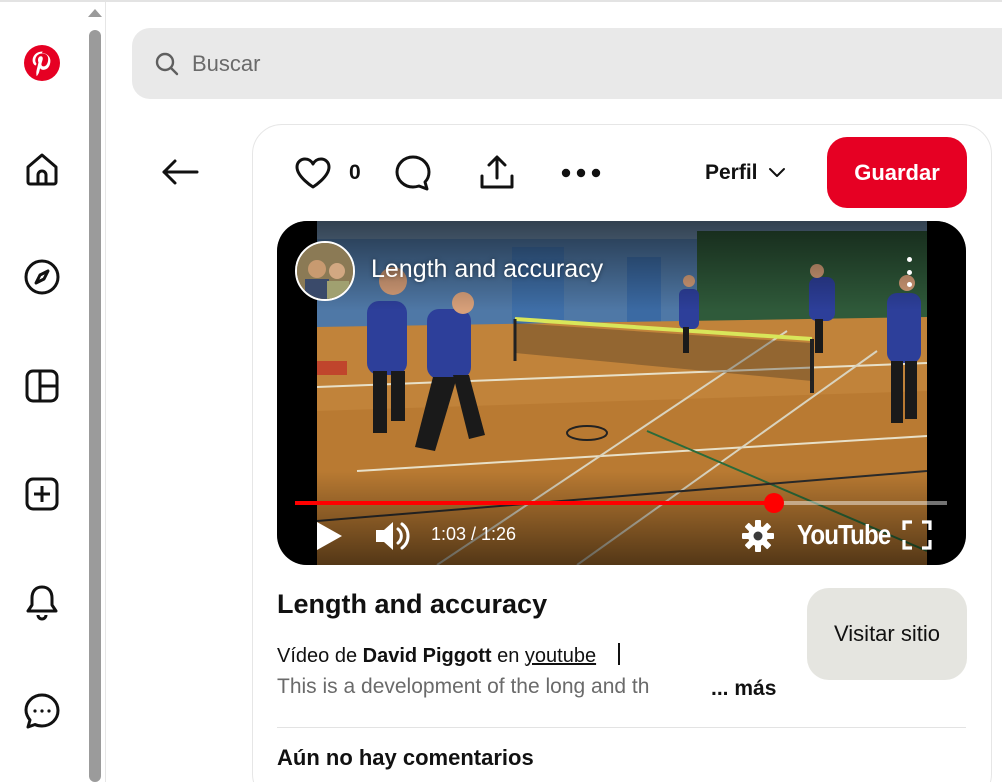 Image resolution: width=1002 pixels, height=782 pixels. What do you see at coordinates (887, 634) in the screenshot?
I see `visit-site-button: Visitar sitio` at bounding box center [887, 634].